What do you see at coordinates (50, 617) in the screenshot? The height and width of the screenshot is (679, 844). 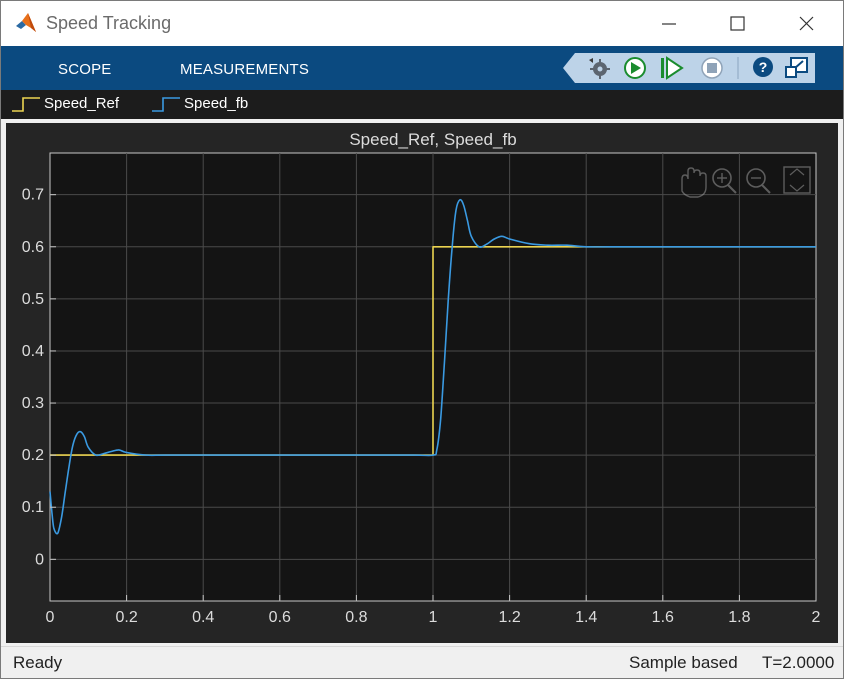 I see `x-tick-label: 0` at bounding box center [50, 617].